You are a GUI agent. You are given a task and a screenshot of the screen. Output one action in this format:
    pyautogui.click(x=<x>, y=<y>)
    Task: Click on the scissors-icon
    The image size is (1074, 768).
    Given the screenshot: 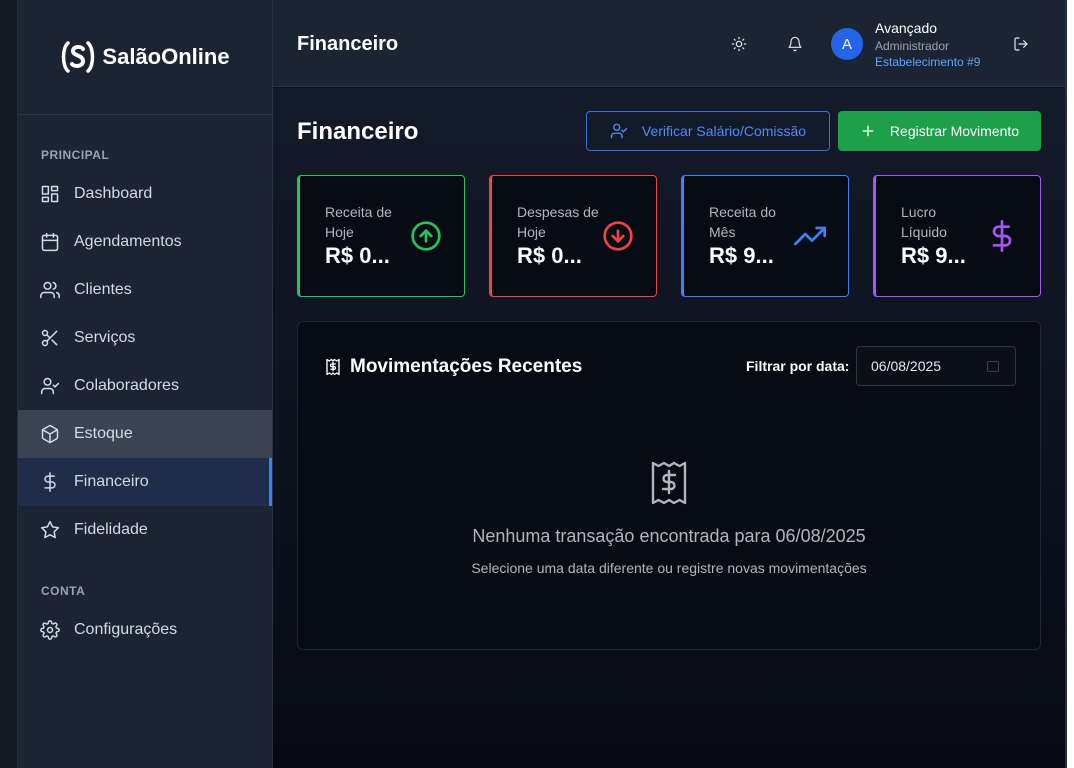 What is the action you would take?
    pyautogui.click(x=49, y=338)
    